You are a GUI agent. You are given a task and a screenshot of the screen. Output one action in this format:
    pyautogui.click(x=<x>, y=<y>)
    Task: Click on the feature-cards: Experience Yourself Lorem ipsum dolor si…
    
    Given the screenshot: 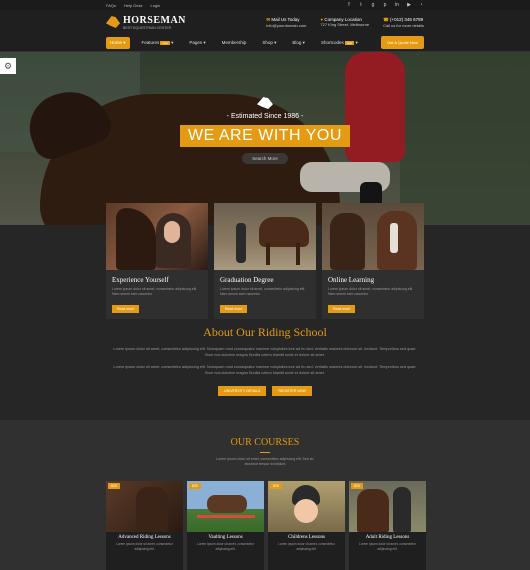 What is the action you would take?
    pyautogui.click(x=265, y=261)
    